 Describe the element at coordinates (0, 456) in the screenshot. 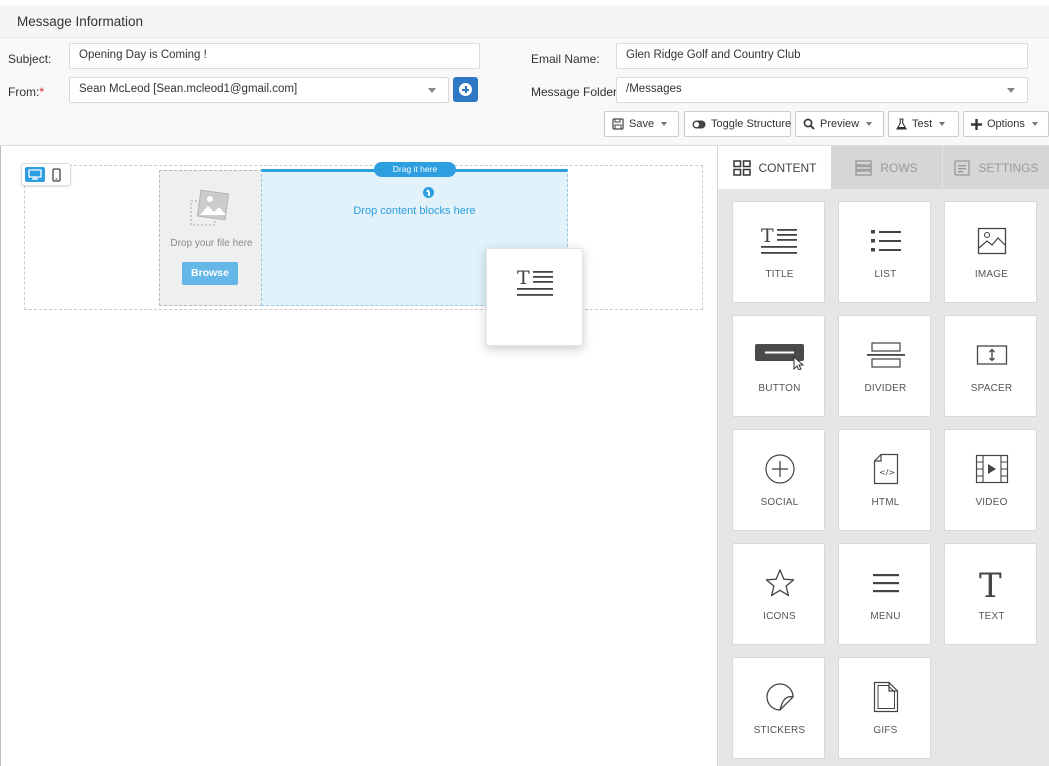

I see `left-border` at that location.